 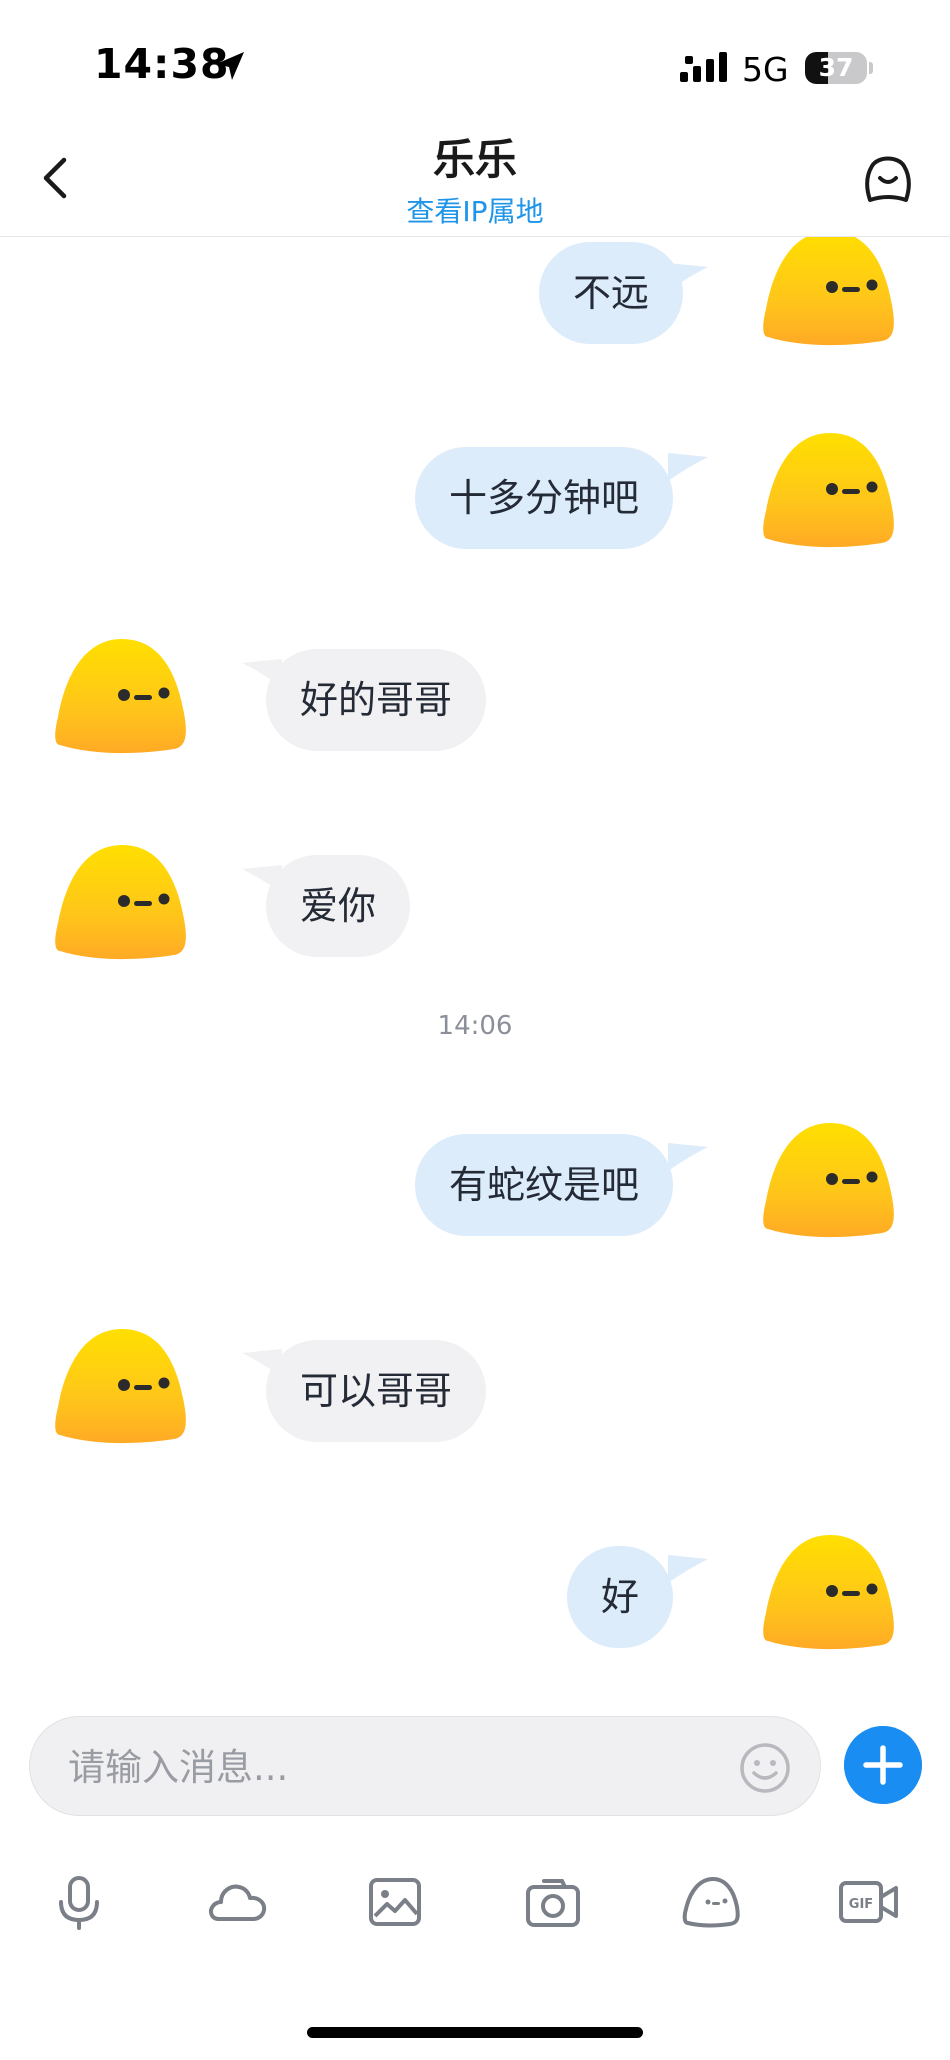 I want to click on message-input-box, so click(x=425, y=1766).